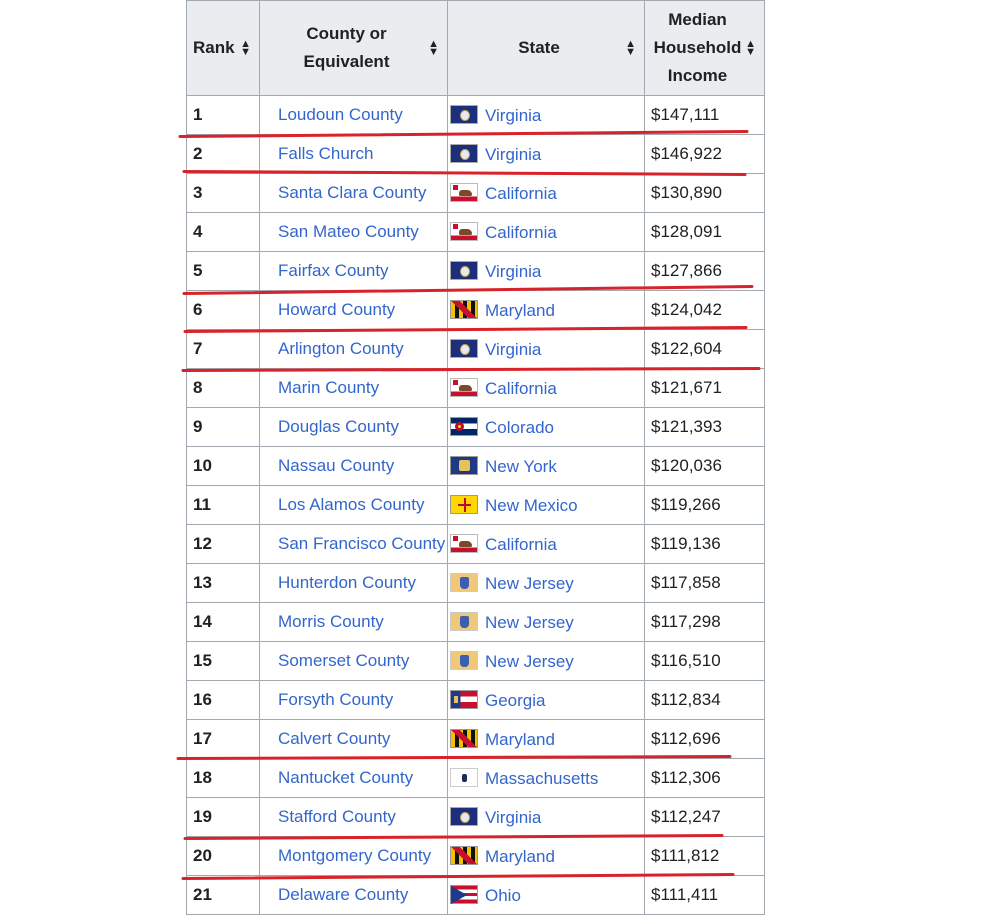 This screenshot has height=915, width=987. Describe the element at coordinates (704, 622) in the screenshot. I see `income-cell: $117,298` at that location.